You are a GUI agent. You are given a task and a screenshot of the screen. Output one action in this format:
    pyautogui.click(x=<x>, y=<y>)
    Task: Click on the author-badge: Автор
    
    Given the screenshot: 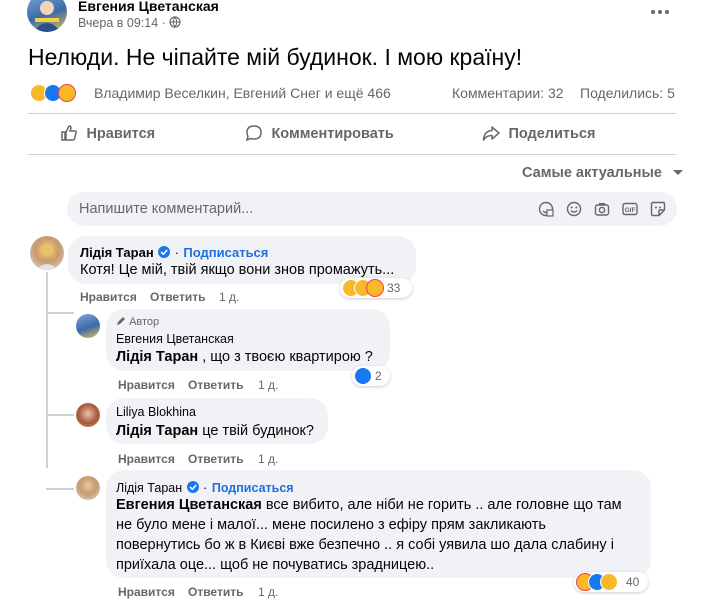 What is the action you would take?
    pyautogui.click(x=137, y=322)
    